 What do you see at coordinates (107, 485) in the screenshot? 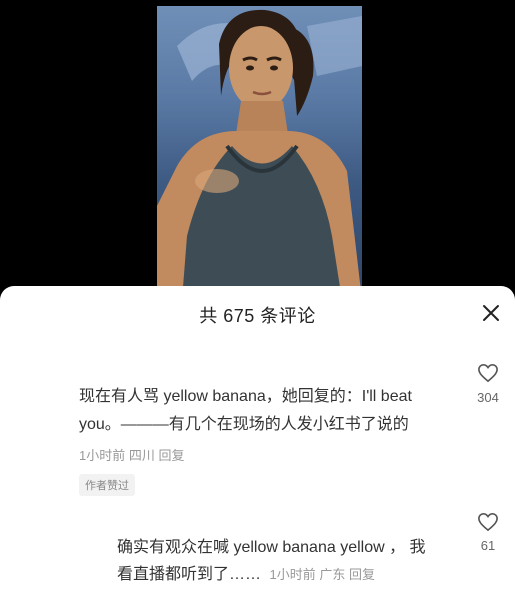
I see `author-liked-badge: 作者赞过` at bounding box center [107, 485].